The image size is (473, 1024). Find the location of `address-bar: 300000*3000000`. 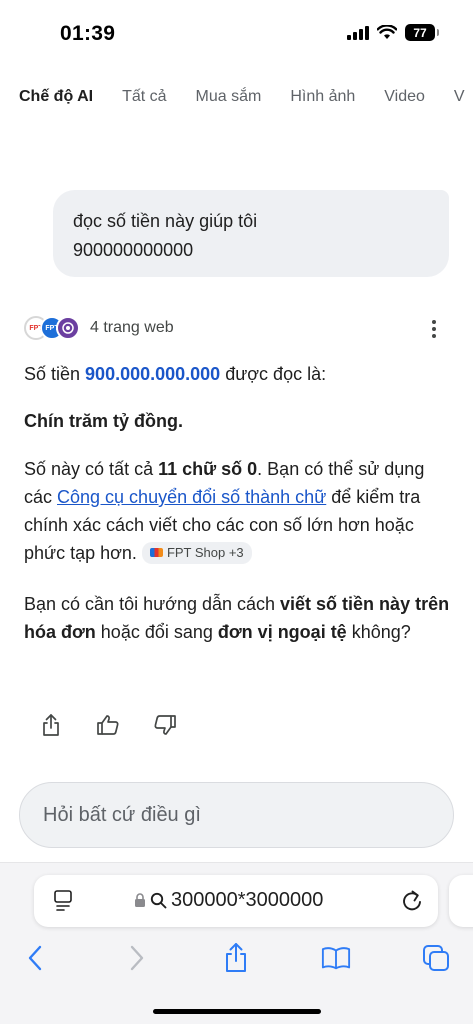

address-bar: 300000*3000000 is located at coordinates (236, 901).